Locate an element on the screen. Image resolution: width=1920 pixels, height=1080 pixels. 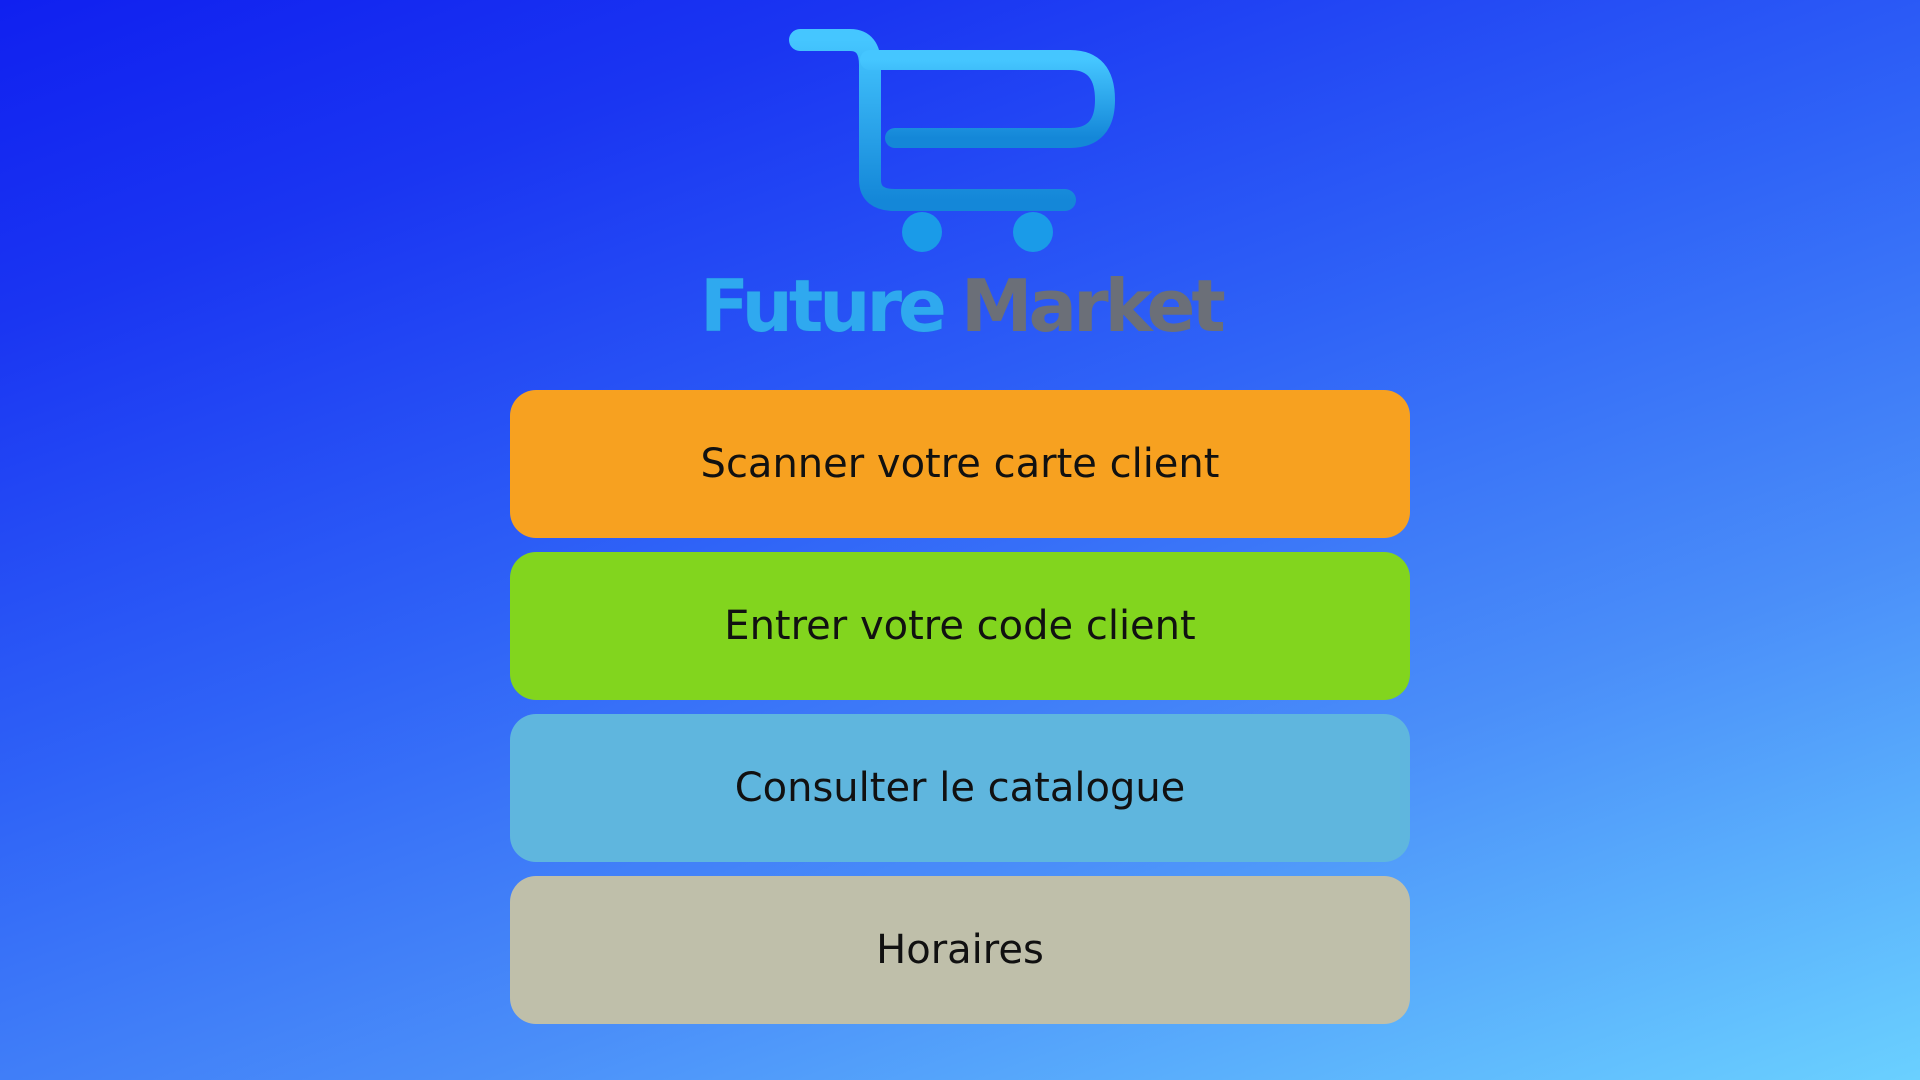
shopping-cart-icon is located at coordinates (952, 140).